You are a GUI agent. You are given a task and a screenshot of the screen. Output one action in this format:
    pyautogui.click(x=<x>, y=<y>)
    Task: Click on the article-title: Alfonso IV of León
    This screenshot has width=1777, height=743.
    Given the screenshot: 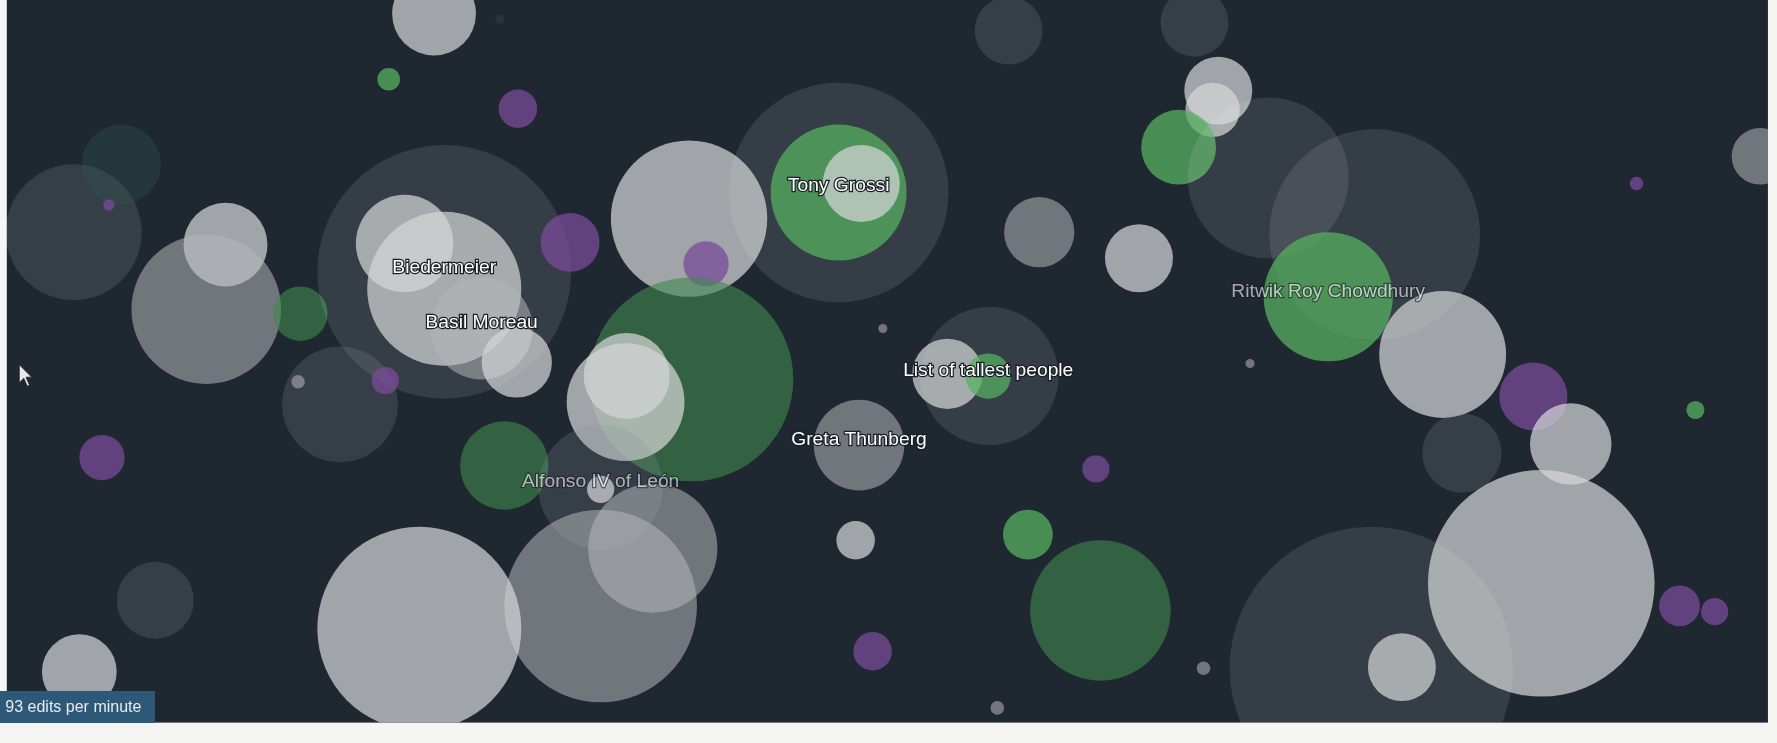 What is the action you would take?
    pyautogui.click(x=600, y=481)
    